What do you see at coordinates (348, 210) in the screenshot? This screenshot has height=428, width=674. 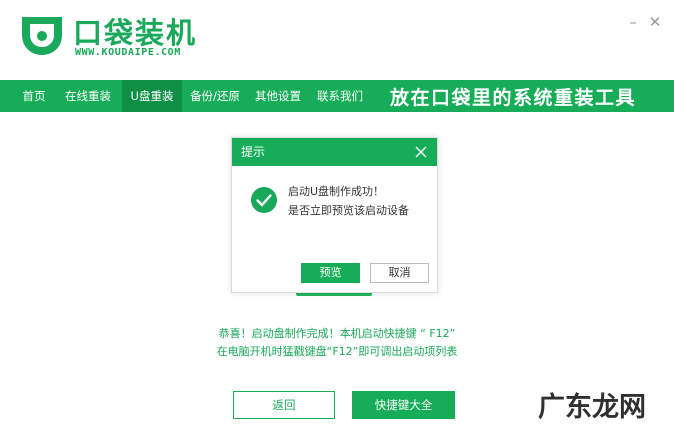 I see `dialog-message-line2: 是否立即预览该启动设备` at bounding box center [348, 210].